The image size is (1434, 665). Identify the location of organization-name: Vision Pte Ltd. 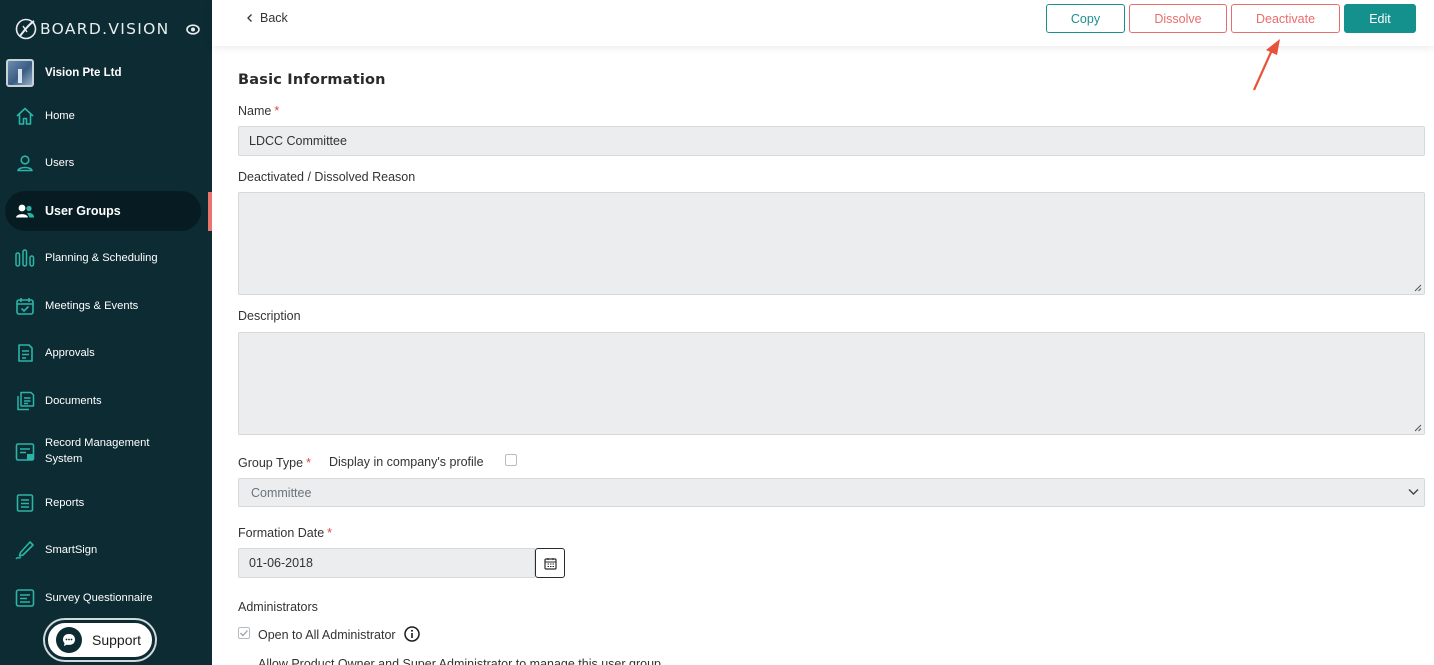
(83, 73).